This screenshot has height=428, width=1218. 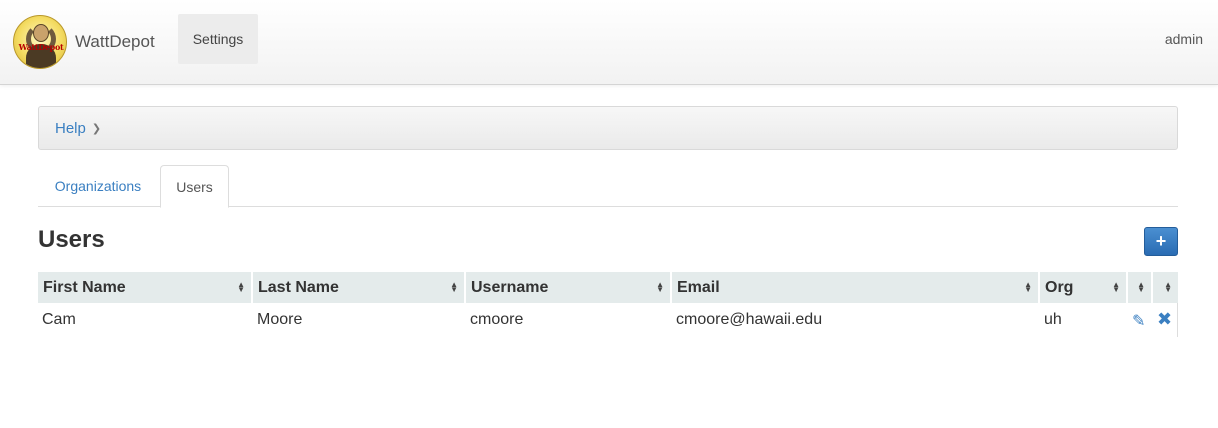 I want to click on tab-bar: Organizations Users, so click(x=608, y=186).